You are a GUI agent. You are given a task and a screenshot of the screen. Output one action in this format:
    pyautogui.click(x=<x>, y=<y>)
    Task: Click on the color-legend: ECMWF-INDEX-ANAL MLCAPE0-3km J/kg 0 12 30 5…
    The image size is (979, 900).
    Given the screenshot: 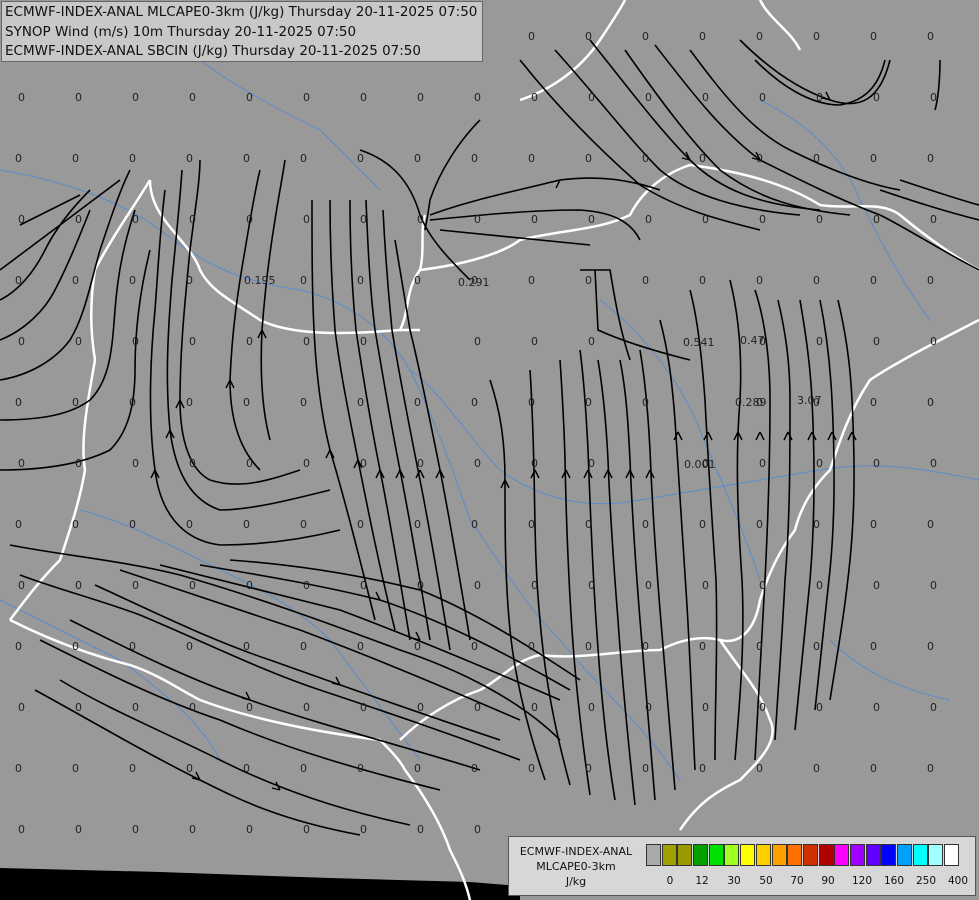 What is the action you would take?
    pyautogui.click(x=742, y=866)
    